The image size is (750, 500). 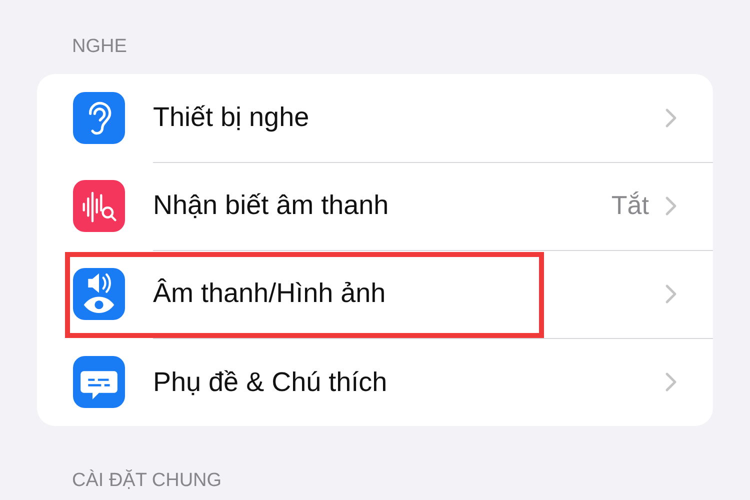 I want to click on section-header: CÀI ĐẶT CHUNG, so click(x=147, y=481).